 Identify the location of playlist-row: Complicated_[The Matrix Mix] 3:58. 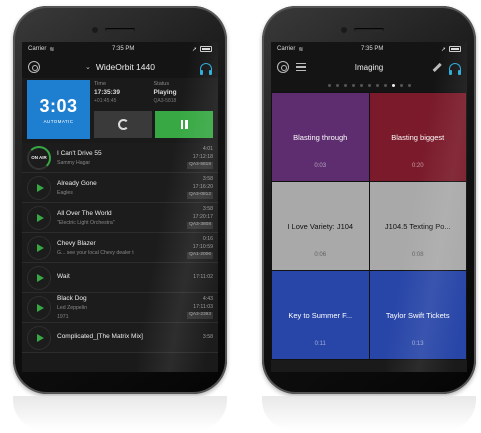
(120, 338).